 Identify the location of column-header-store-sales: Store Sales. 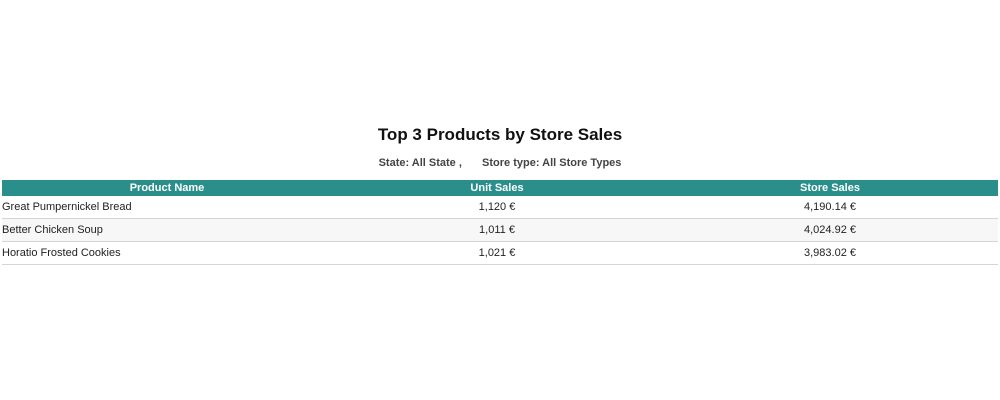
(830, 188).